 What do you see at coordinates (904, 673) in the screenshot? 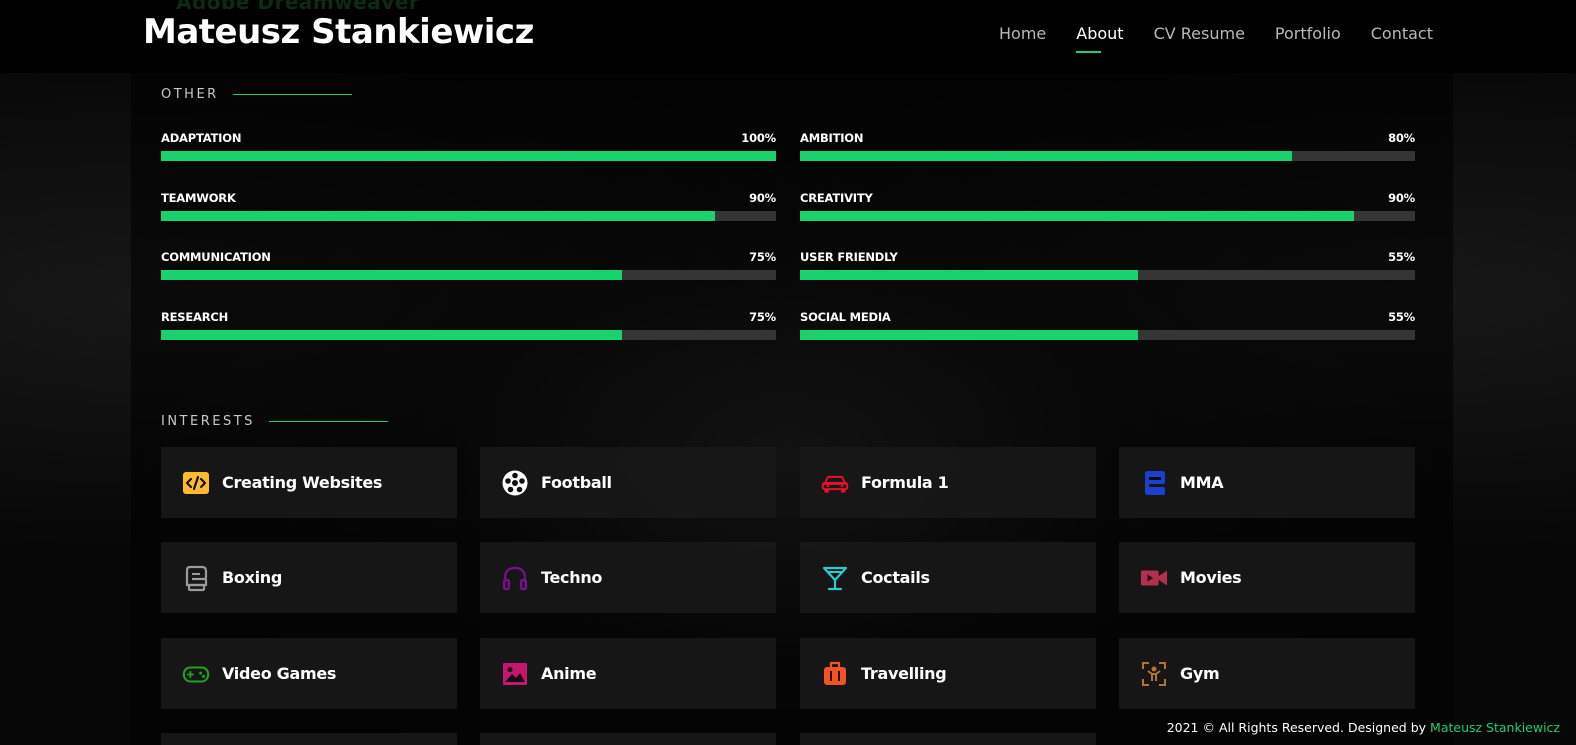
I see `interest-label: Travelling` at bounding box center [904, 673].